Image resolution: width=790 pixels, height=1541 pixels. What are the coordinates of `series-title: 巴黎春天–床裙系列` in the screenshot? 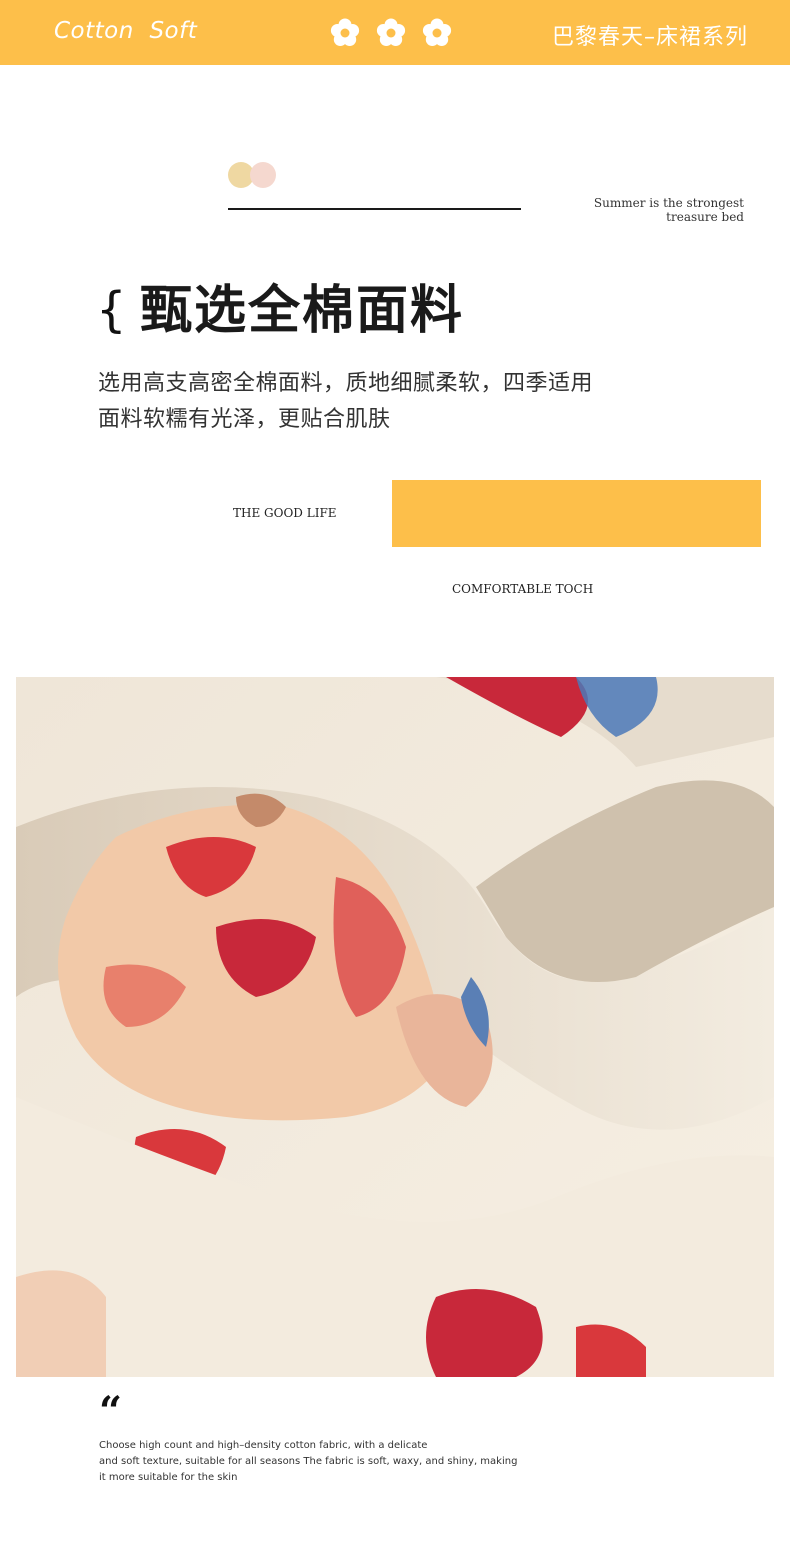 It's located at (649, 37).